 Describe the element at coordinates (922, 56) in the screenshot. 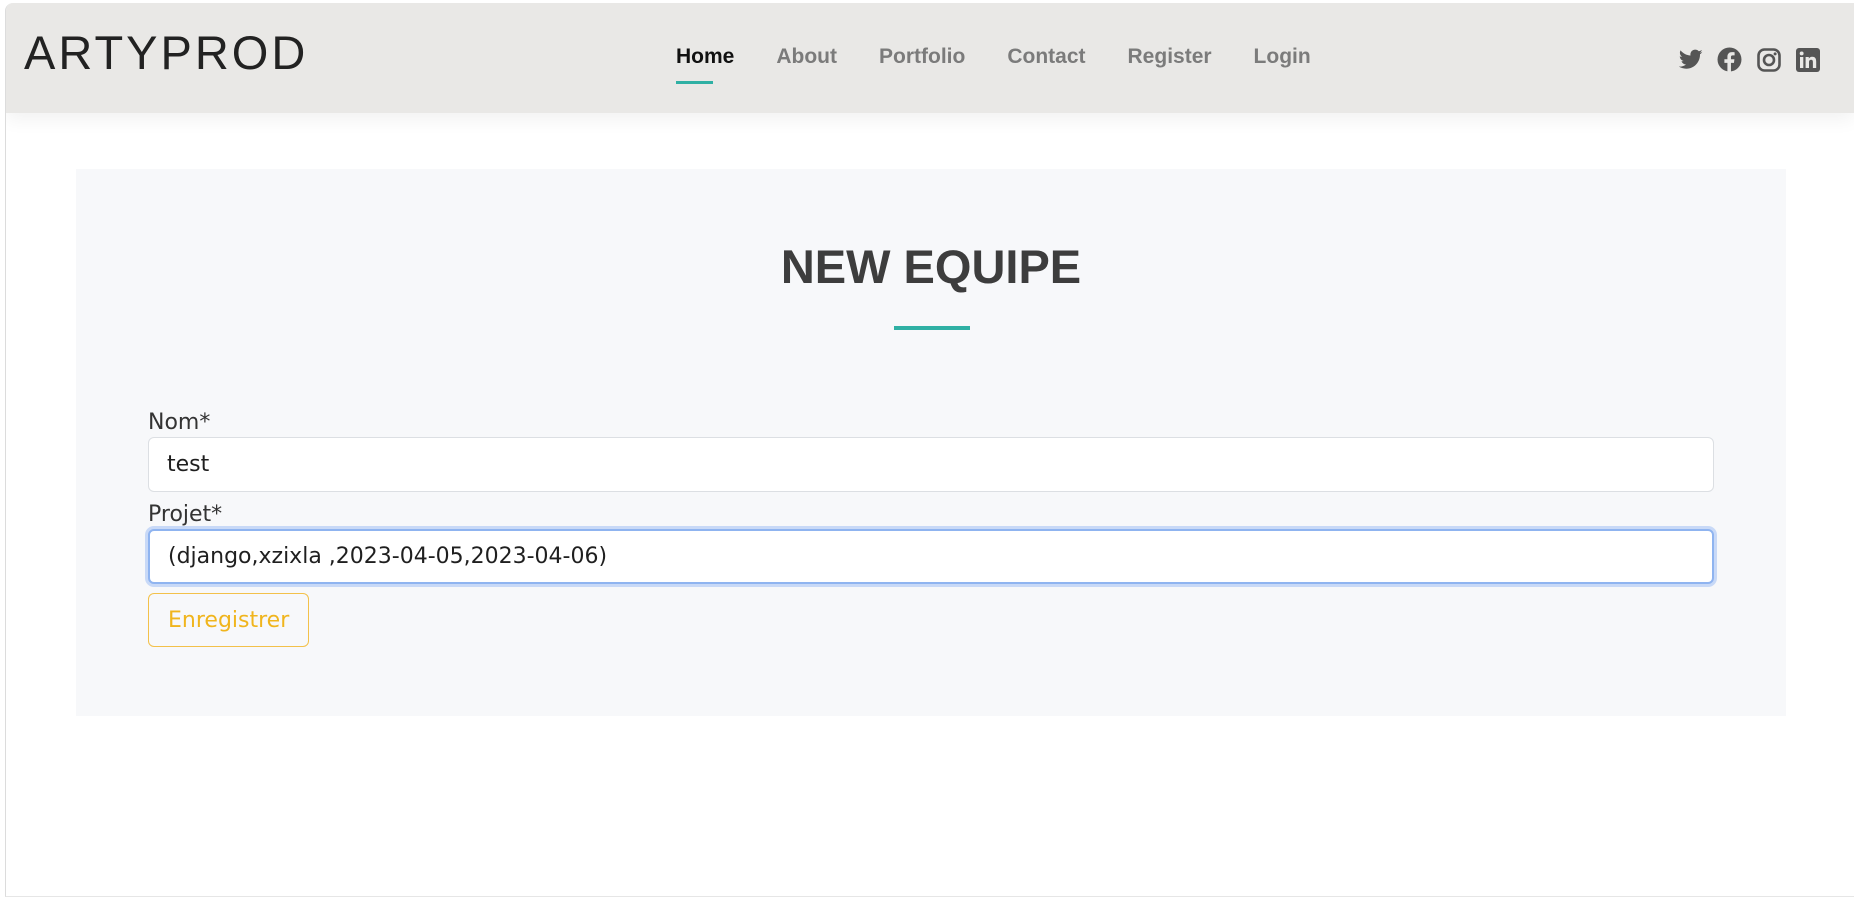

I see `nav-item-portfolio: Portfolio` at that location.